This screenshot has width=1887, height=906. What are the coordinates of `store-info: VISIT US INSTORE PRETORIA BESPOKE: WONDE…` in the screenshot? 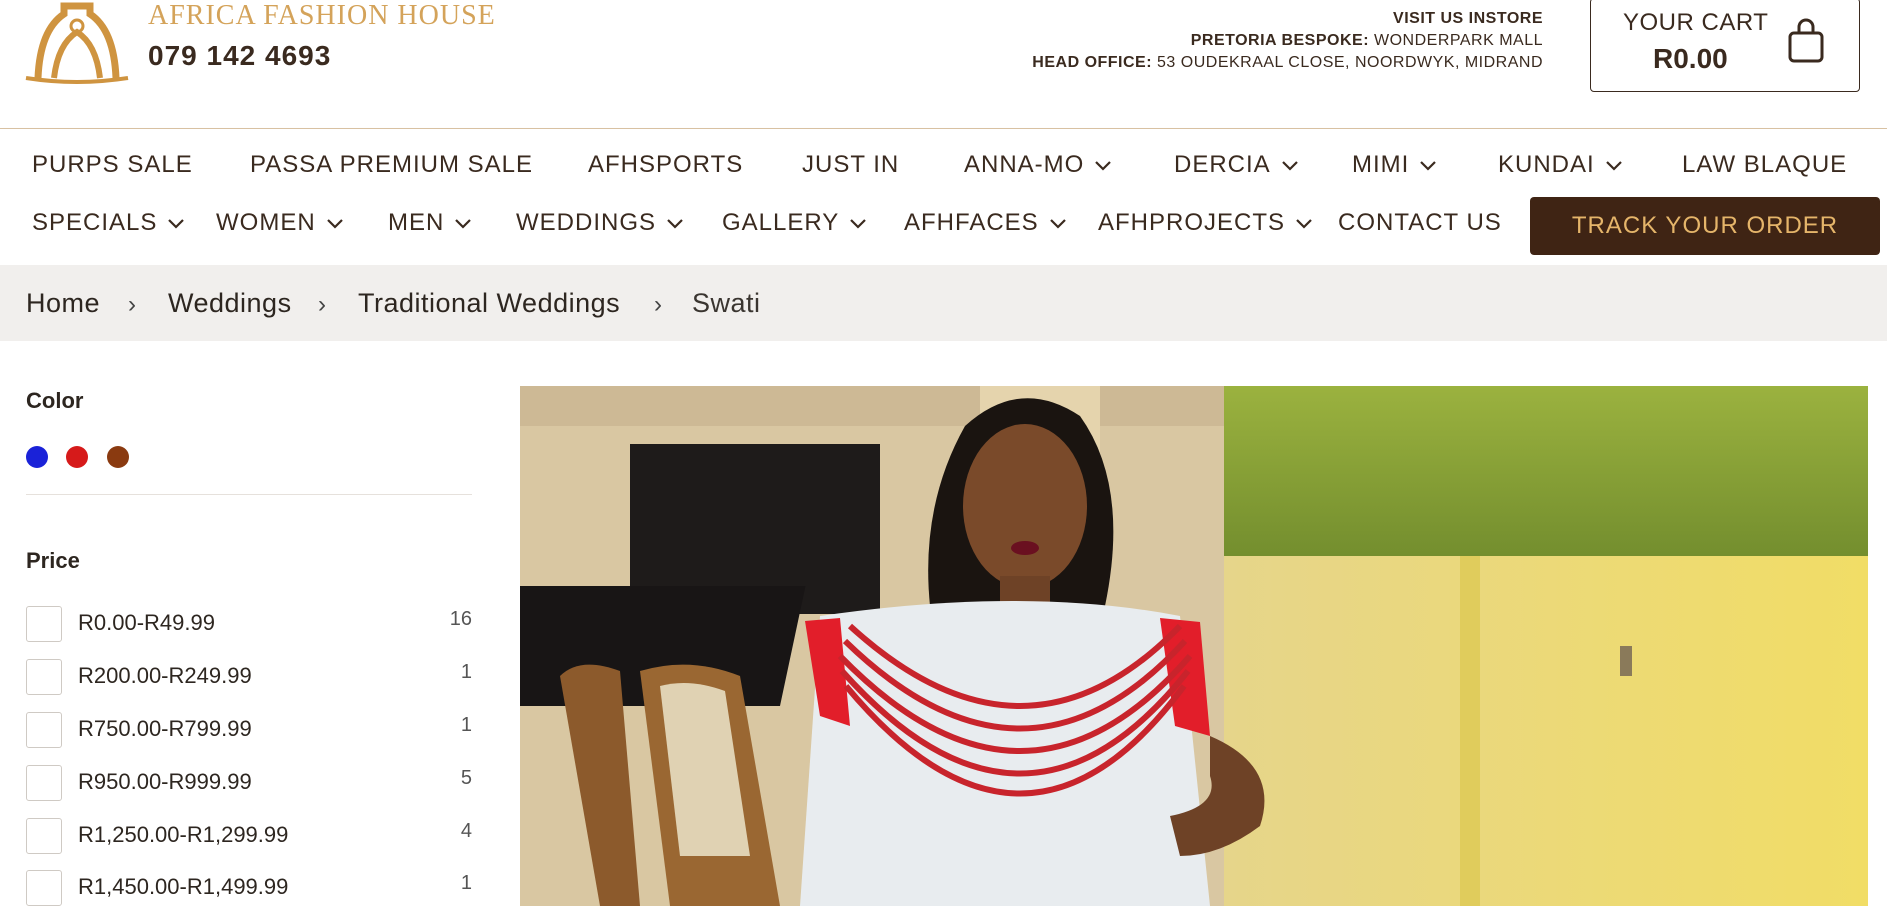 It's located at (1287, 41).